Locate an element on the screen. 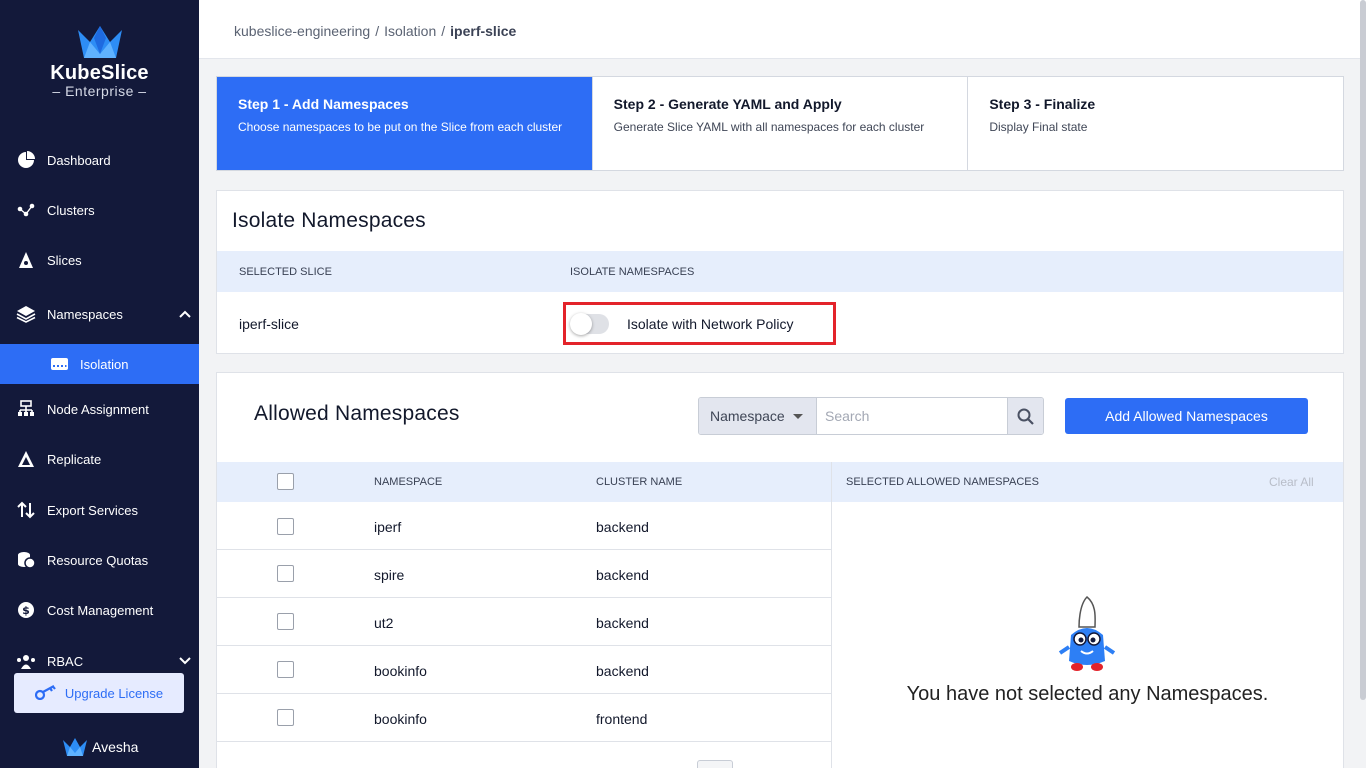  table-row: iperf backend is located at coordinates (524, 526).